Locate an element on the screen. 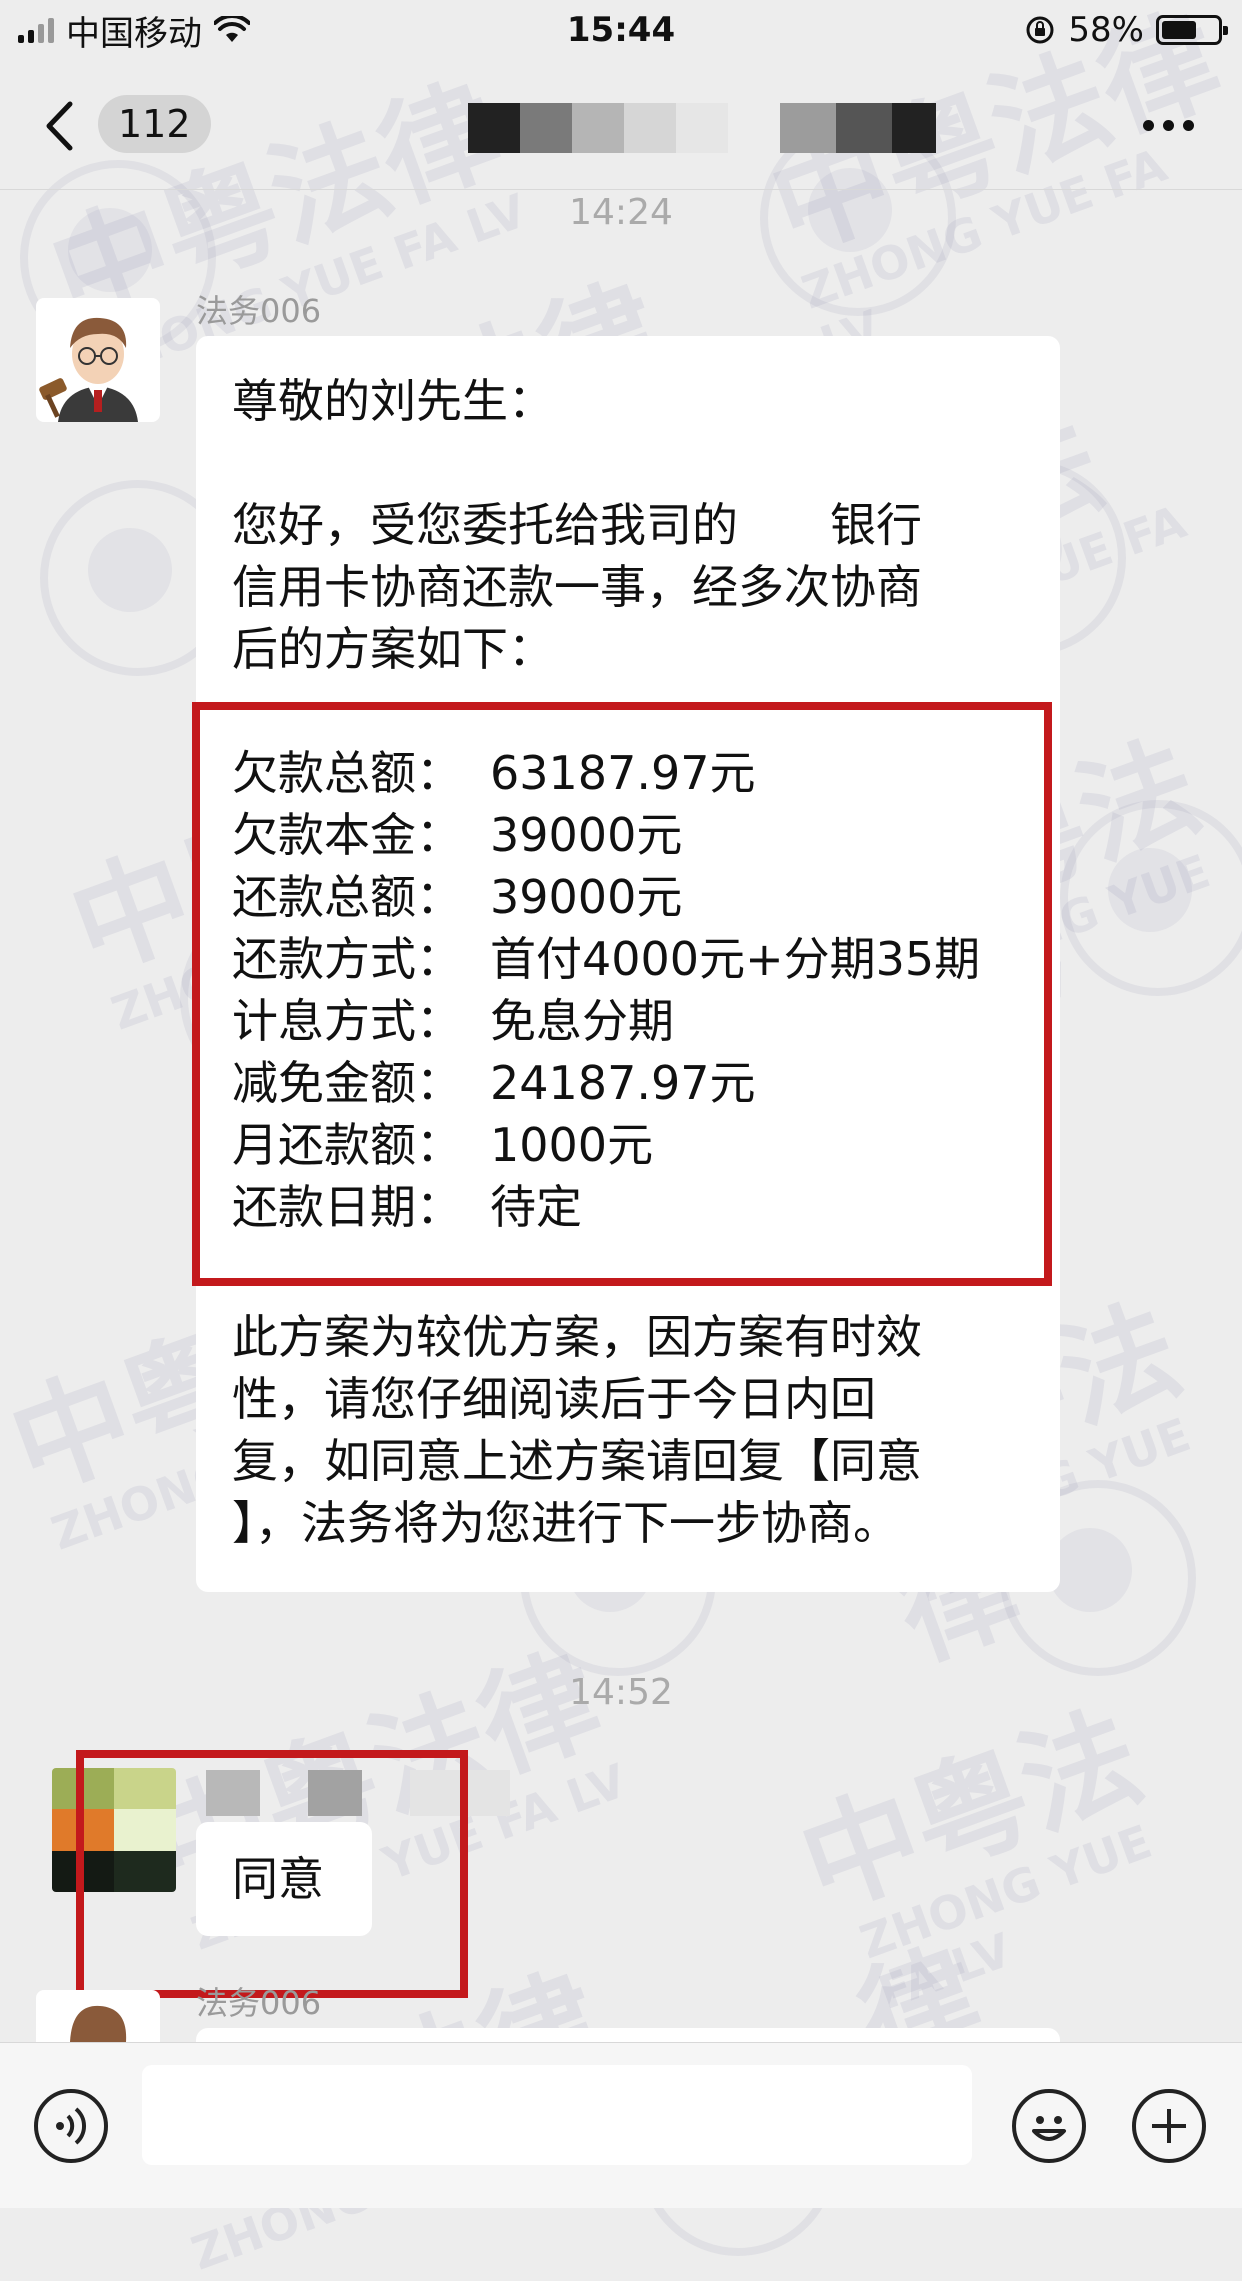  emoji-button is located at coordinates (1049, 2126).